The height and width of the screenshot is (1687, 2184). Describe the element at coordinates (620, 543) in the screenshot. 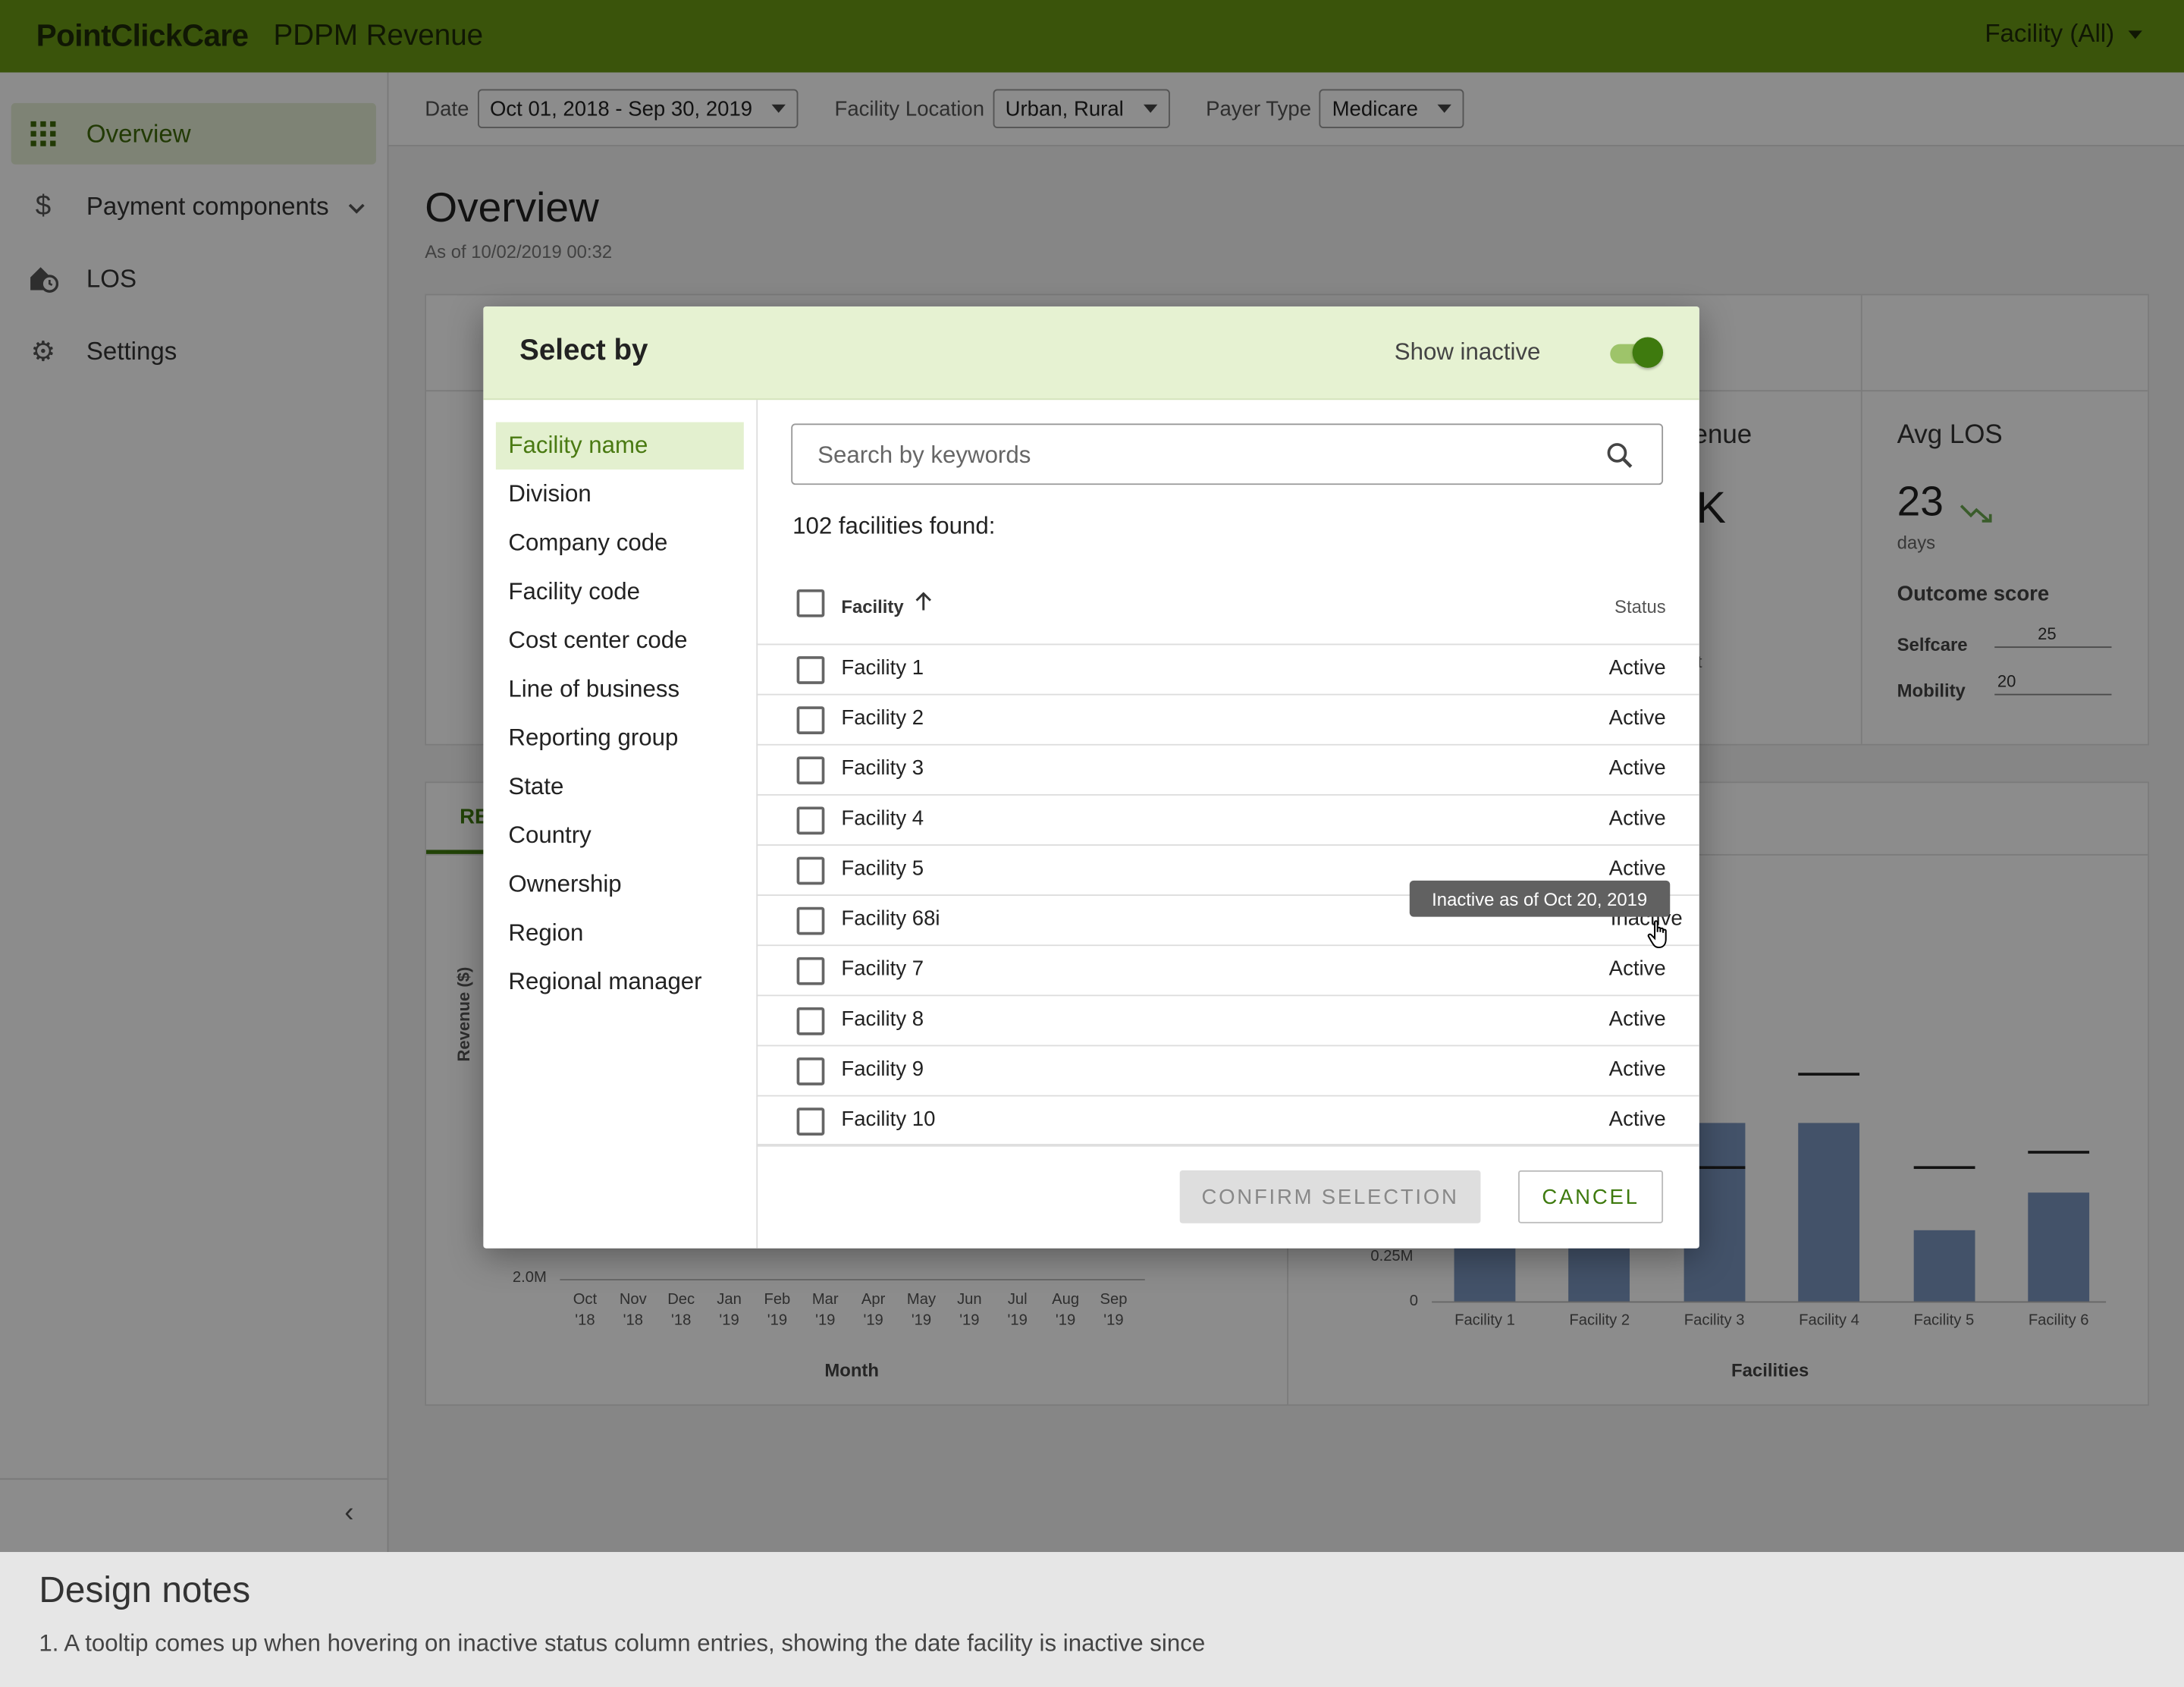

I see `category-company-code: Company code` at that location.